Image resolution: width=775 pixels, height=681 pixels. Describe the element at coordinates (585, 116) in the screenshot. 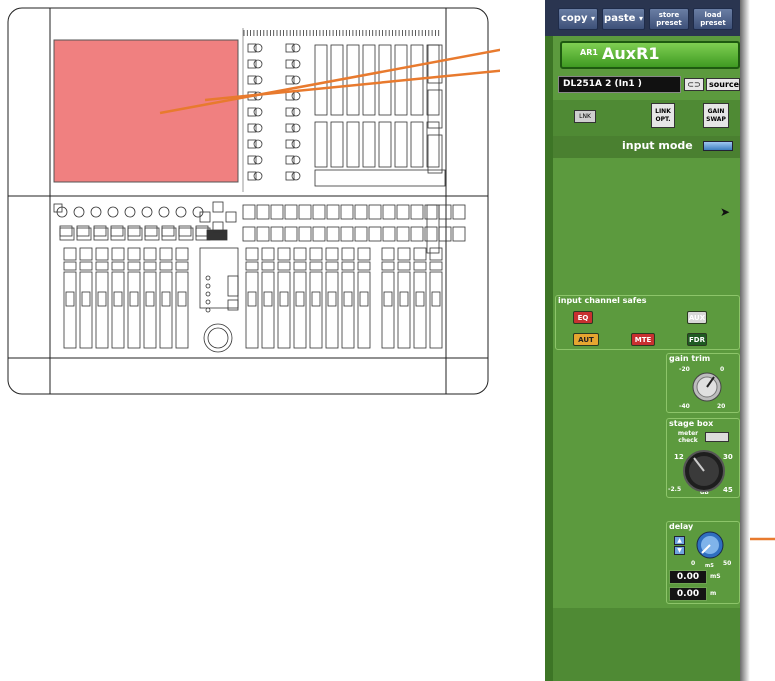

I see `link-toggle: LNK` at that location.